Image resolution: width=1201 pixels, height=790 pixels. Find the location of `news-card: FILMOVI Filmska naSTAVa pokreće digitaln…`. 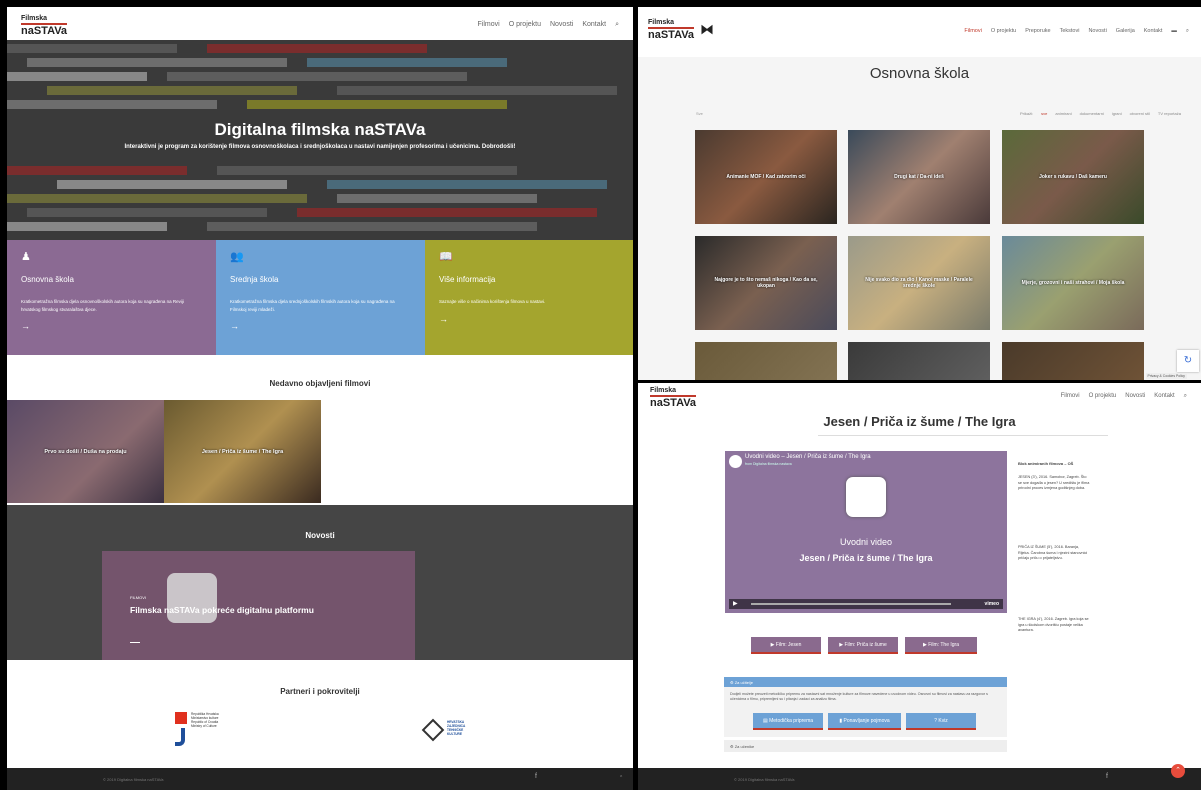

news-card: FILMOVI Filmska naSTAVa pokreće digitaln… is located at coordinates (258, 605).